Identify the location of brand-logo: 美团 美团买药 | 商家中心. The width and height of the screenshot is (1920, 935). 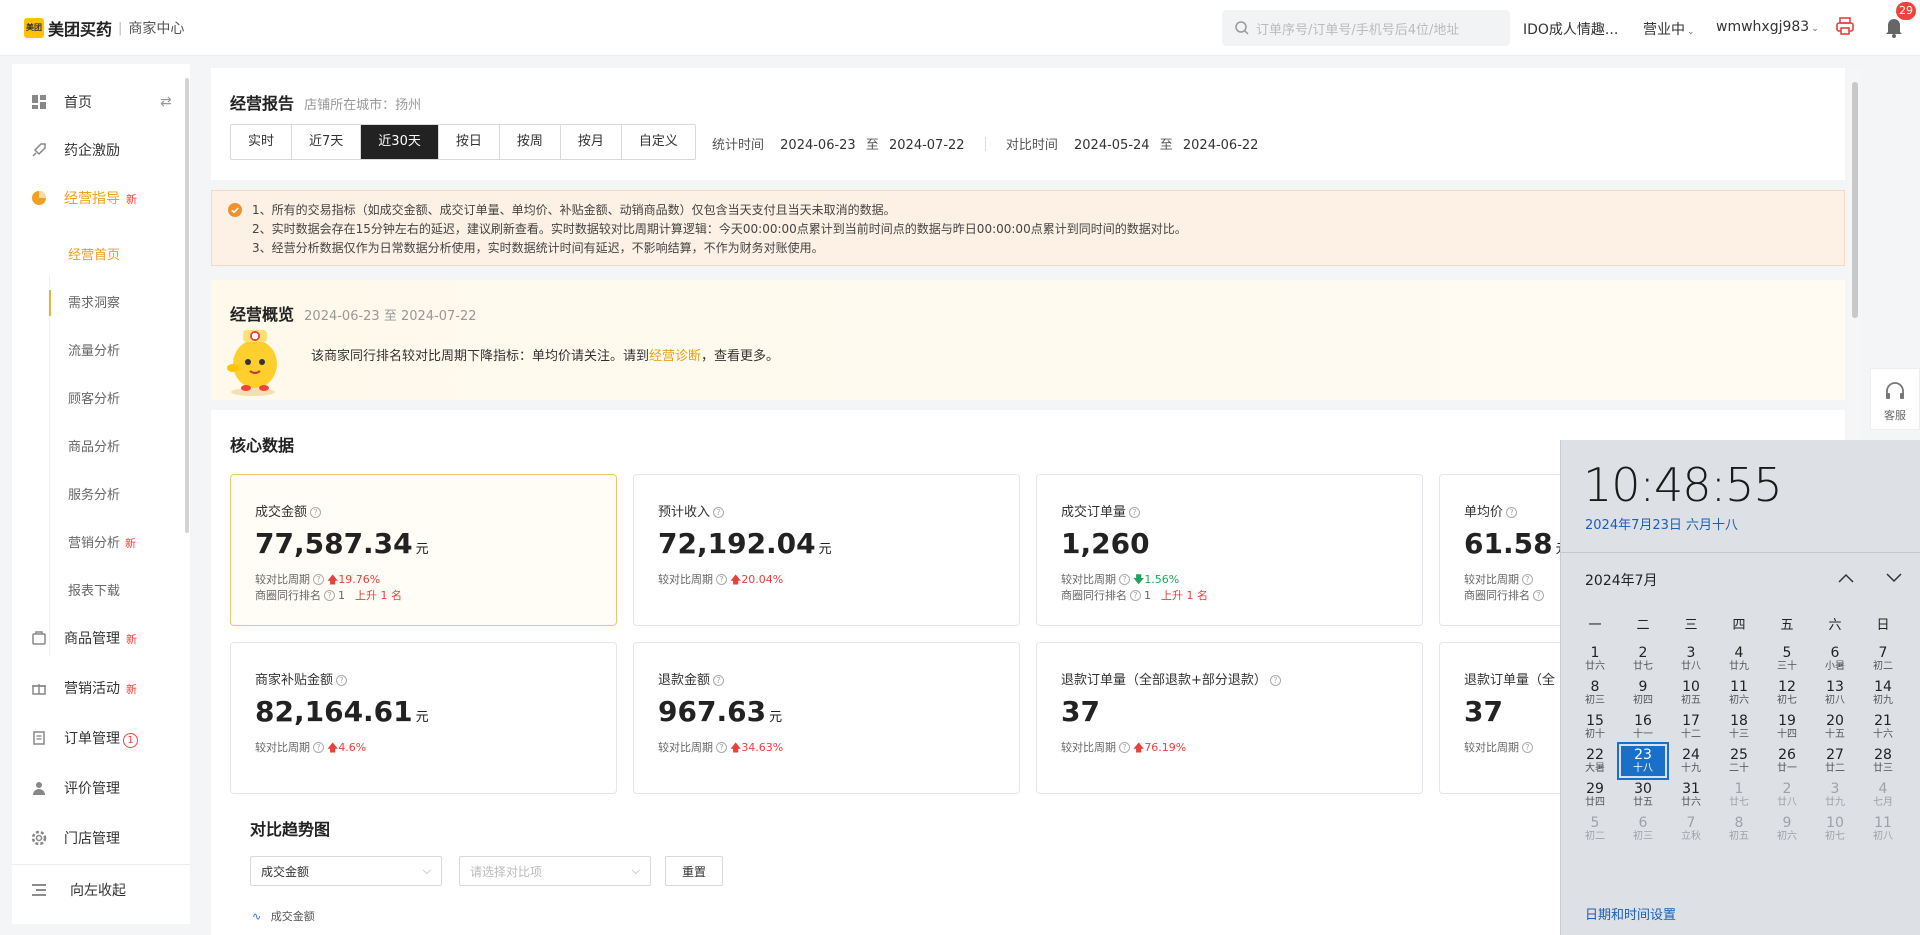
(104, 28).